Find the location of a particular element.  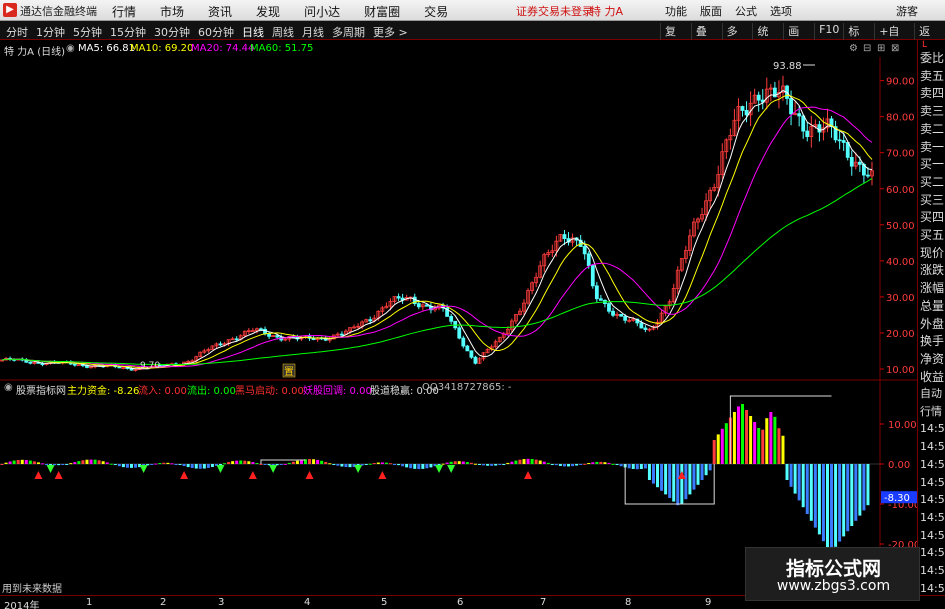

indicator-tick-label: 0.00 is located at coordinates (899, 465).